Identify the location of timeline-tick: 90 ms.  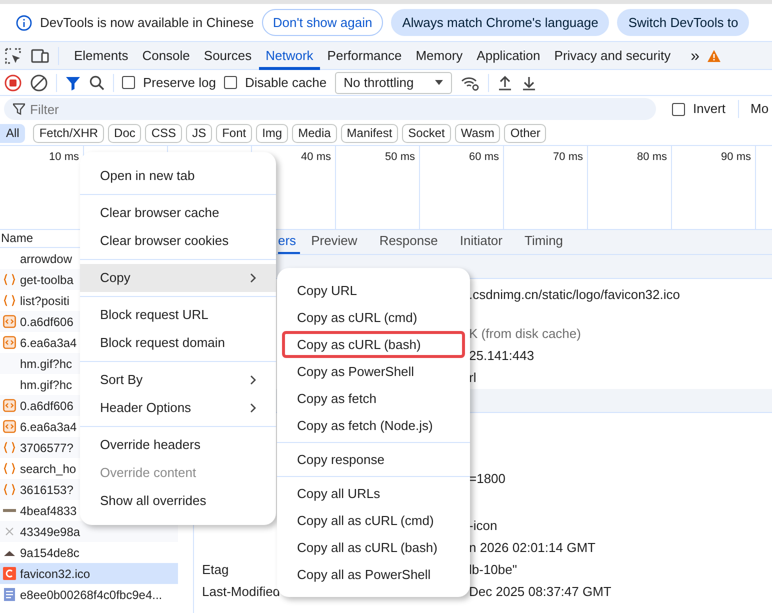
(736, 157).